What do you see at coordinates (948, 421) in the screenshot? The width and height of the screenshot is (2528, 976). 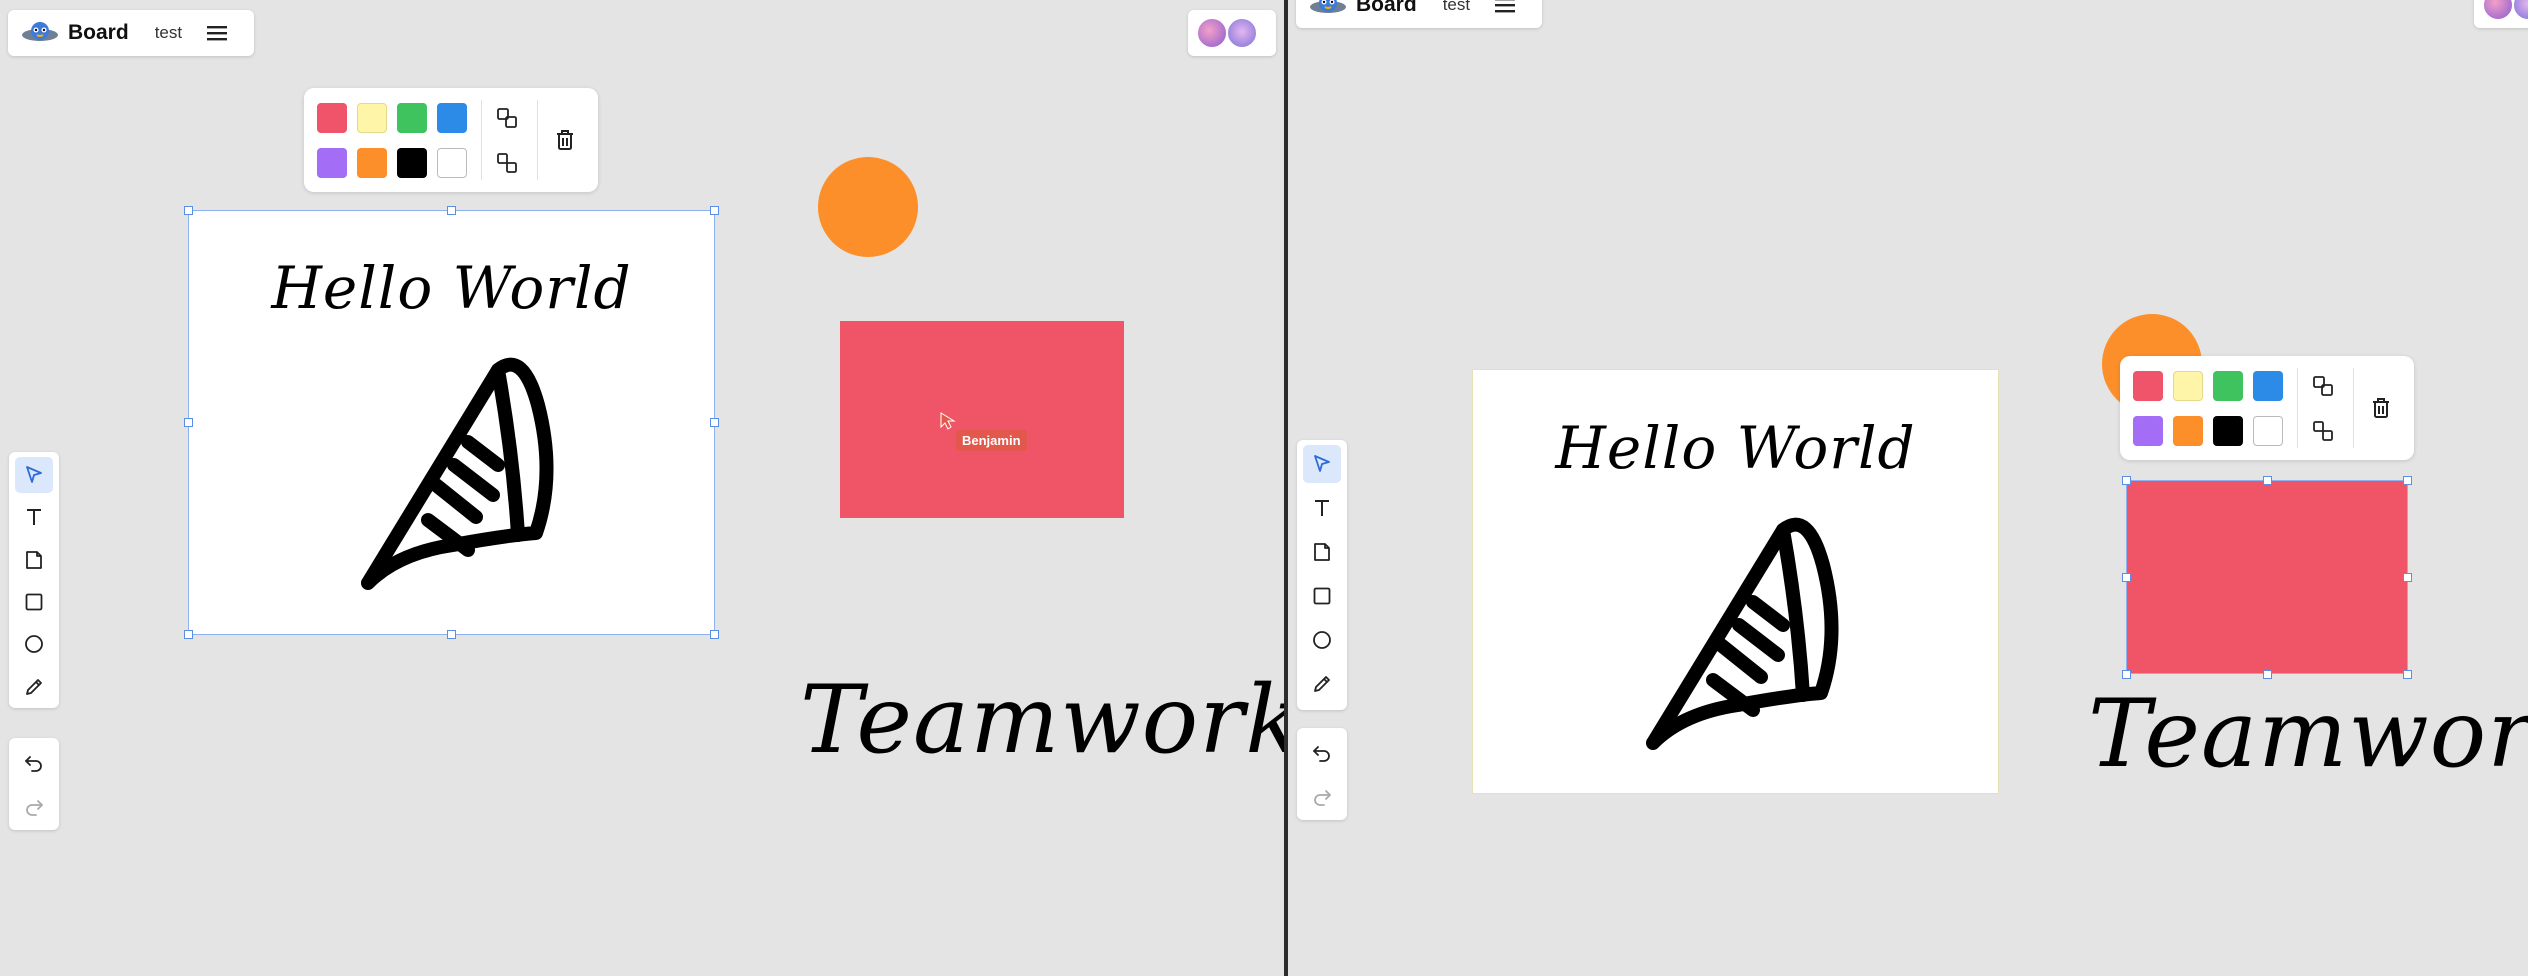 I see `remote-cursor-icon` at bounding box center [948, 421].